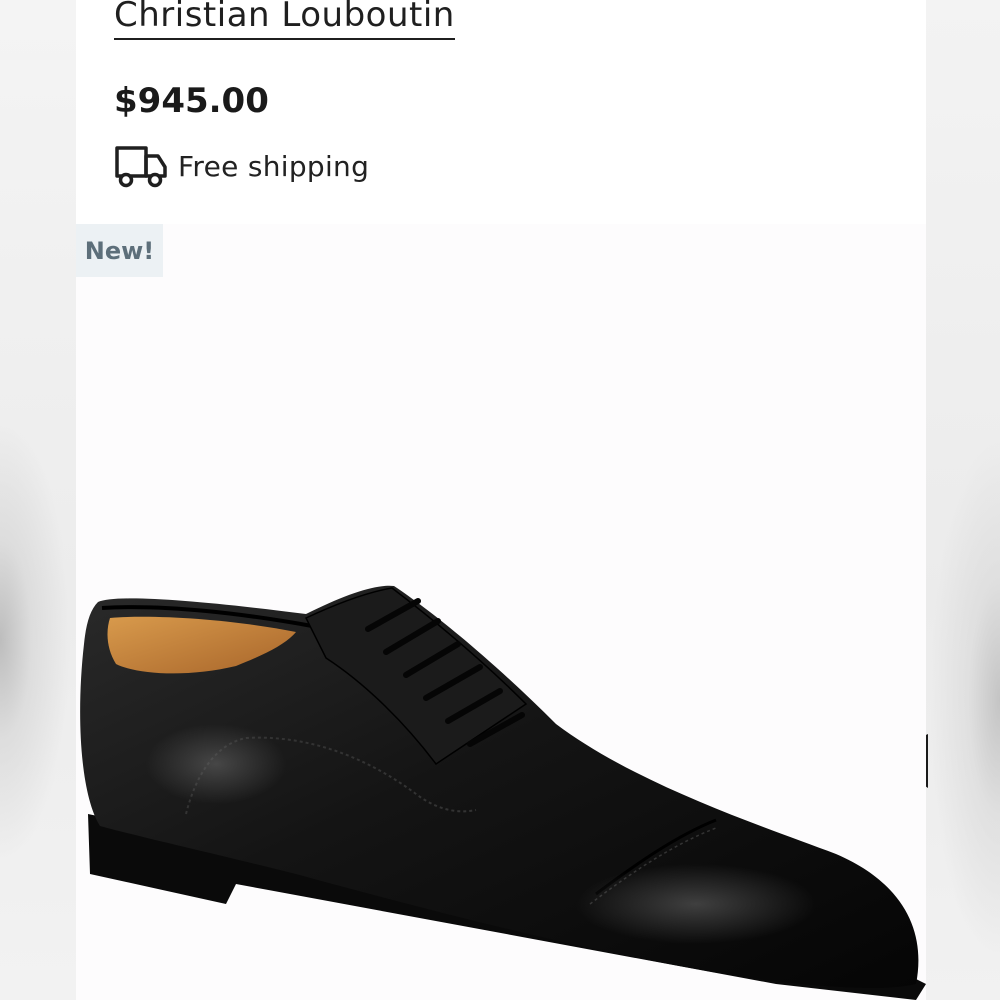 Image resolution: width=1000 pixels, height=1000 pixels. Describe the element at coordinates (119, 250) in the screenshot. I see `new-badge: New!` at that location.